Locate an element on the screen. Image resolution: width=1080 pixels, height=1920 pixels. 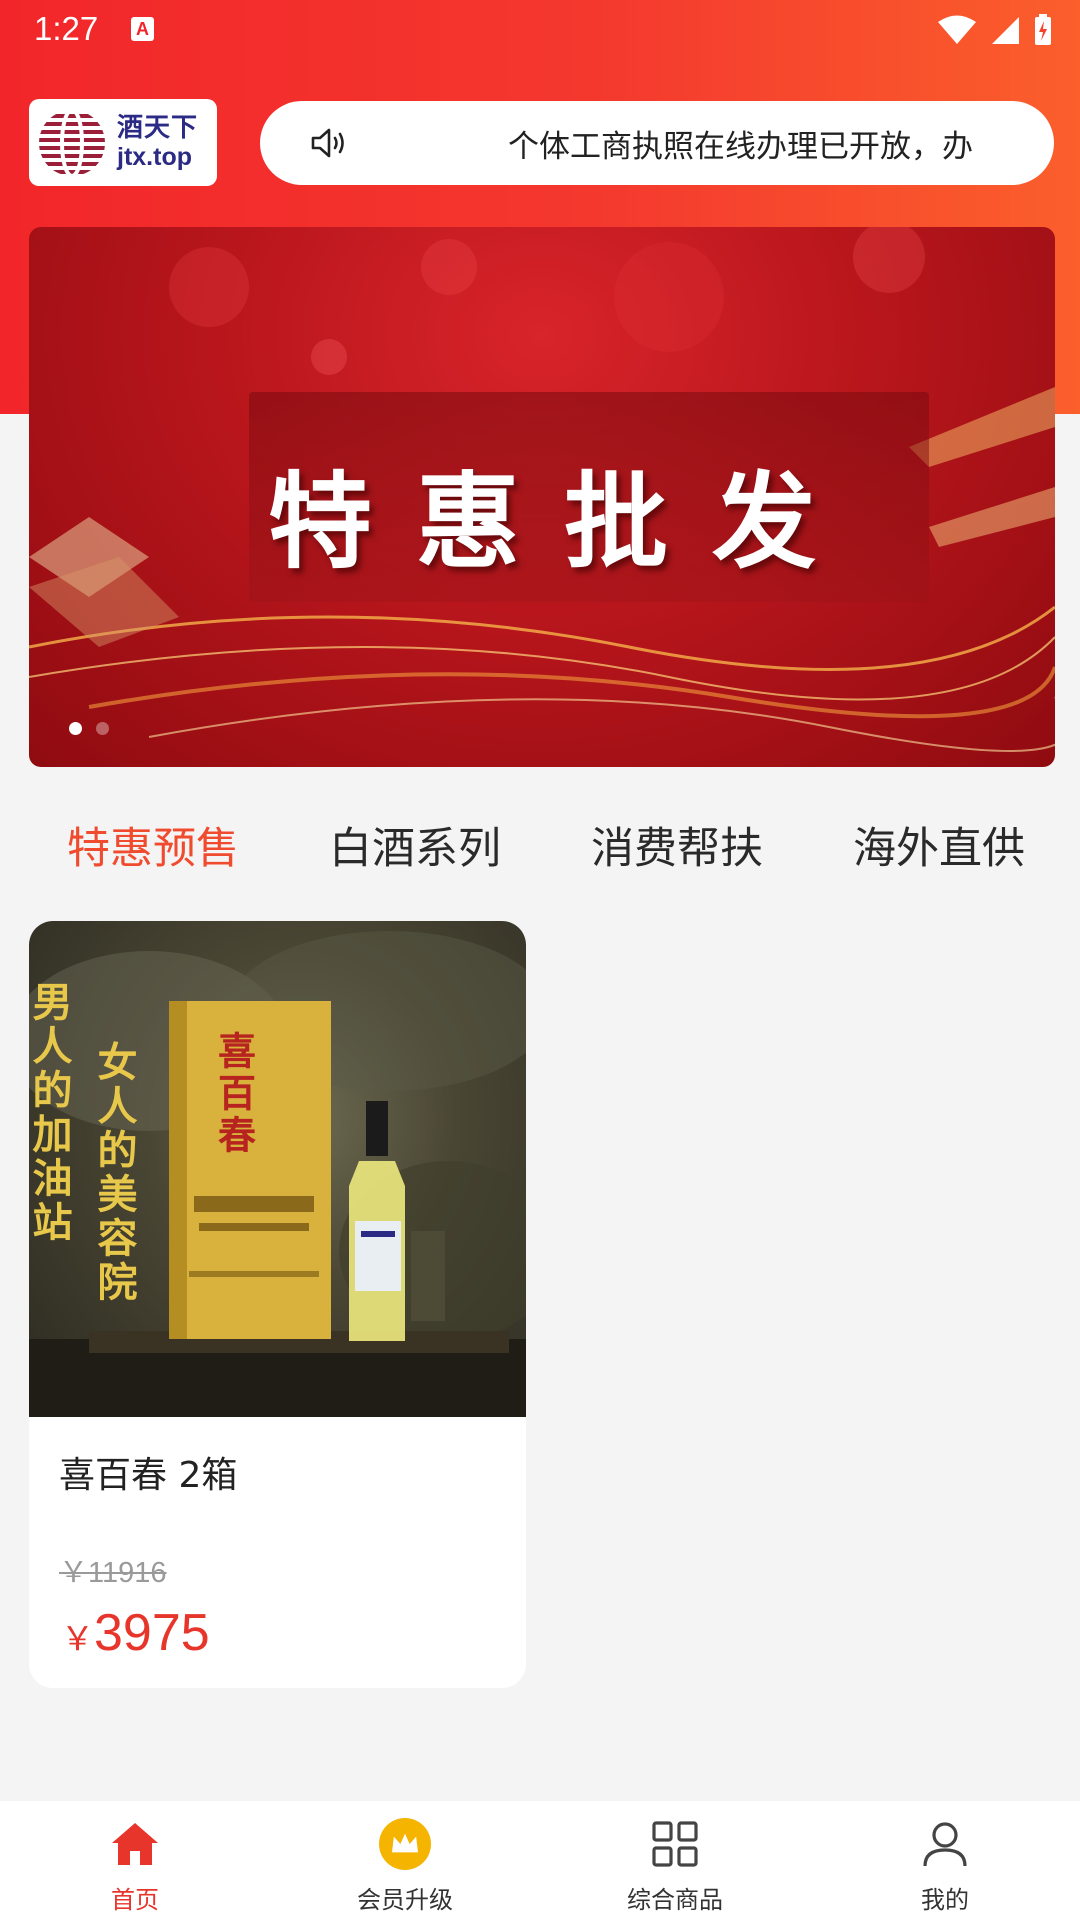
tab-special-presale: 特惠预售 is located at coordinates (153, 845).